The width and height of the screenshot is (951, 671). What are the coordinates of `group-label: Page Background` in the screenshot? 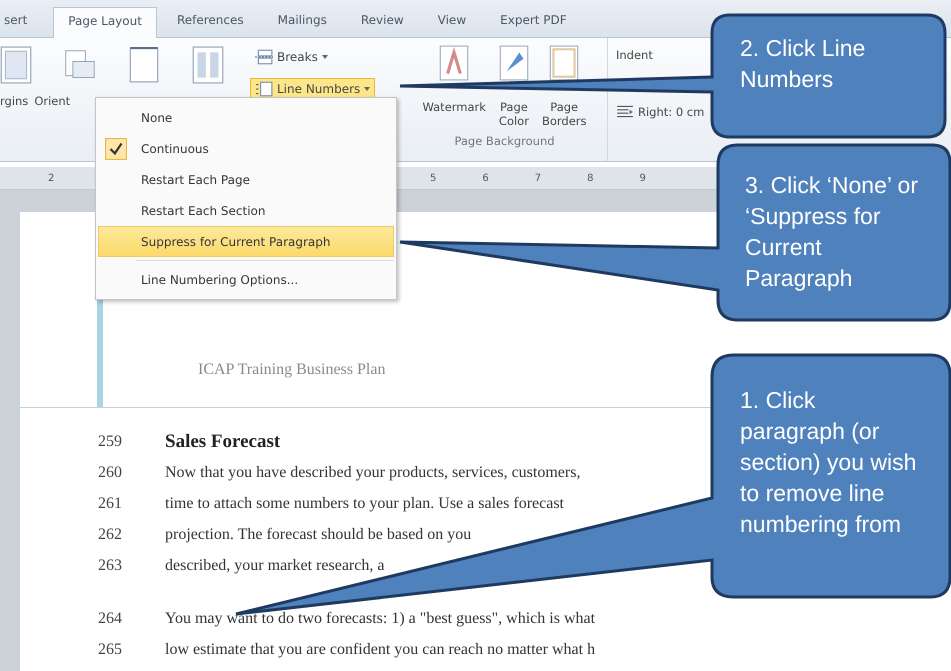 It's located at (504, 141).